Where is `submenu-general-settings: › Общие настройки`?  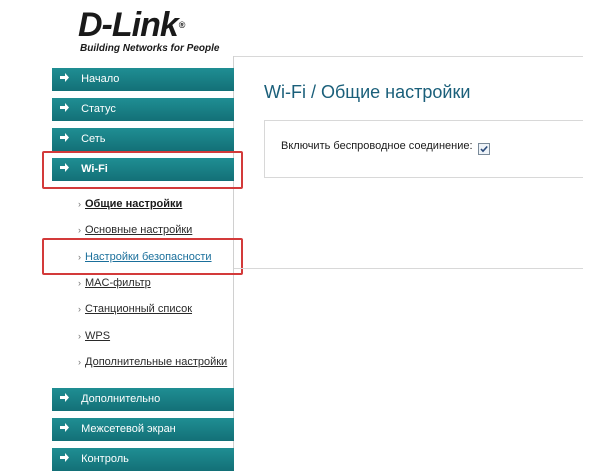
submenu-general-settings: › Общие настройки is located at coordinates (130, 204).